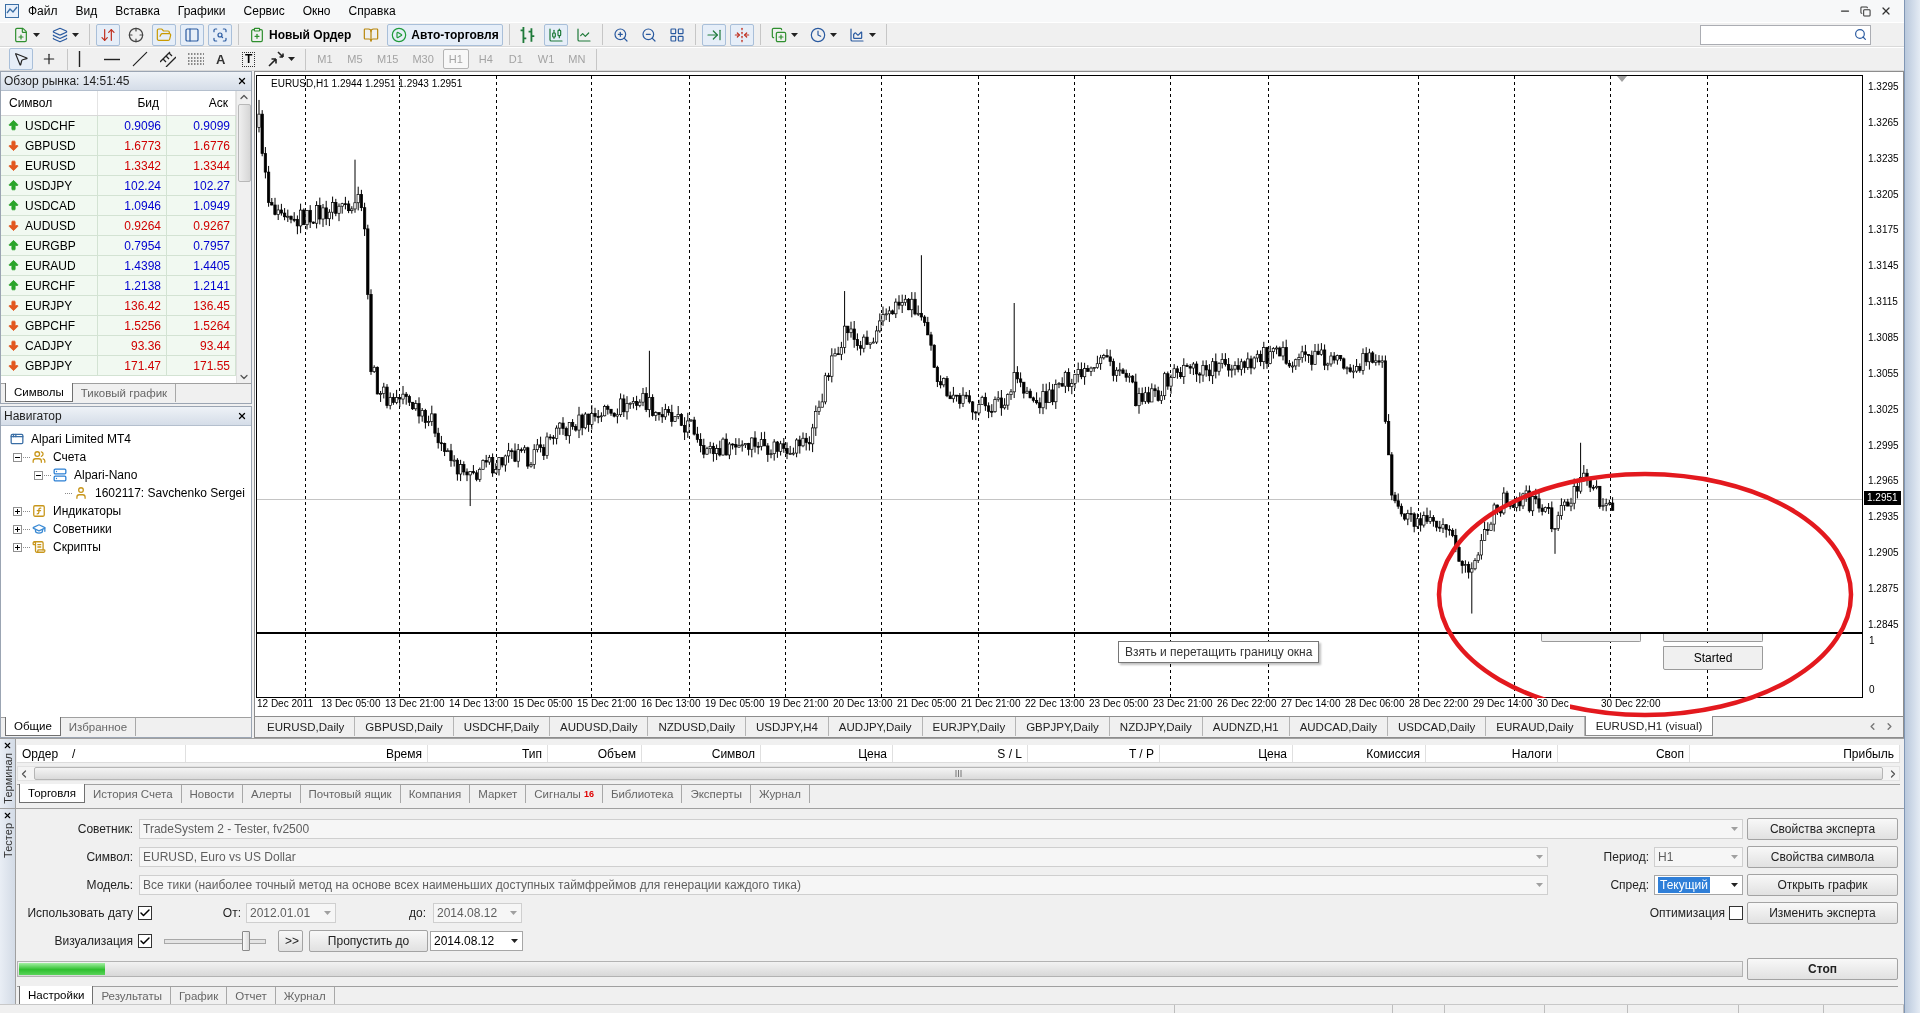 Image resolution: width=1920 pixels, height=1013 pixels. I want to click on chart-tab: EURJPY,Daily, so click(969, 726).